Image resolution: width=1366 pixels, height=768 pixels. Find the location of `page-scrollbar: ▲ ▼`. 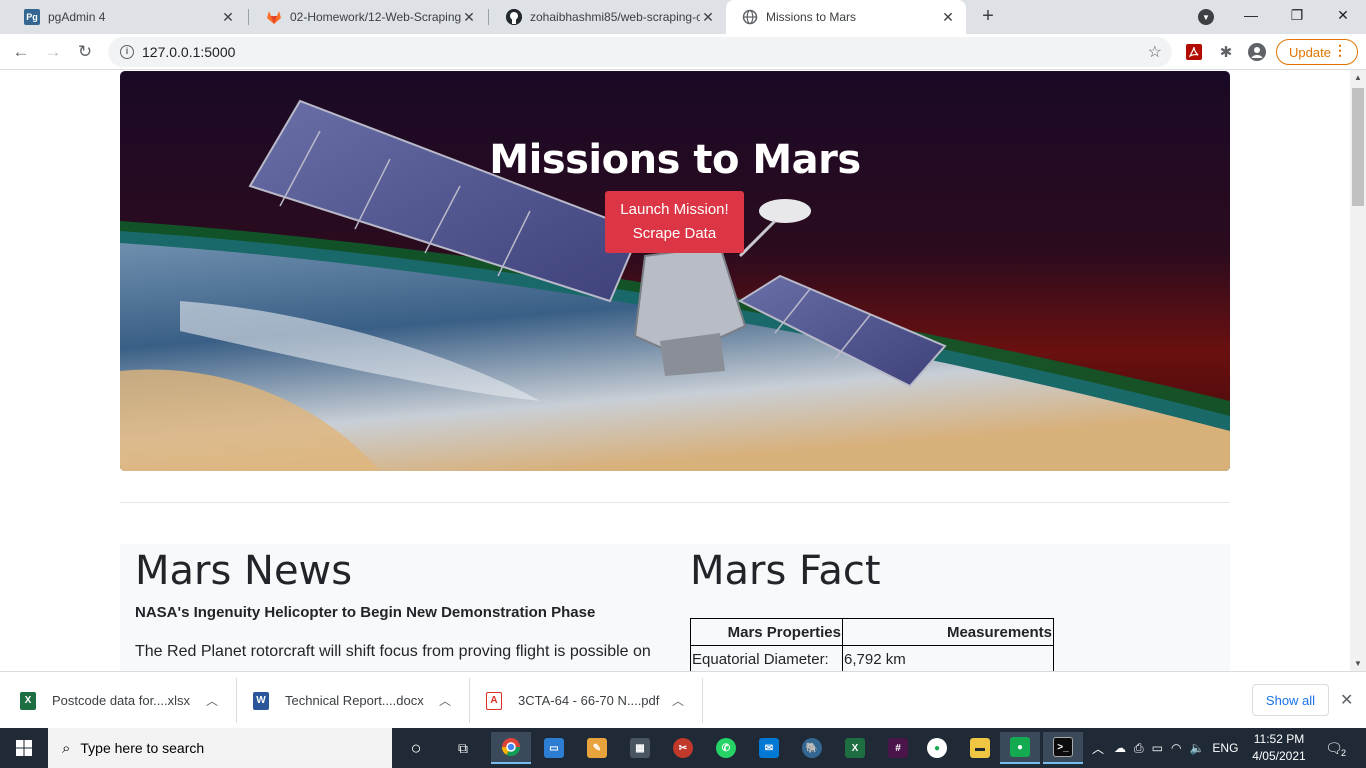

page-scrollbar: ▲ ▼ is located at coordinates (1358, 370).